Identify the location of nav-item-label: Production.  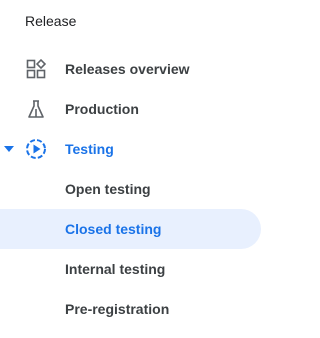
(102, 109).